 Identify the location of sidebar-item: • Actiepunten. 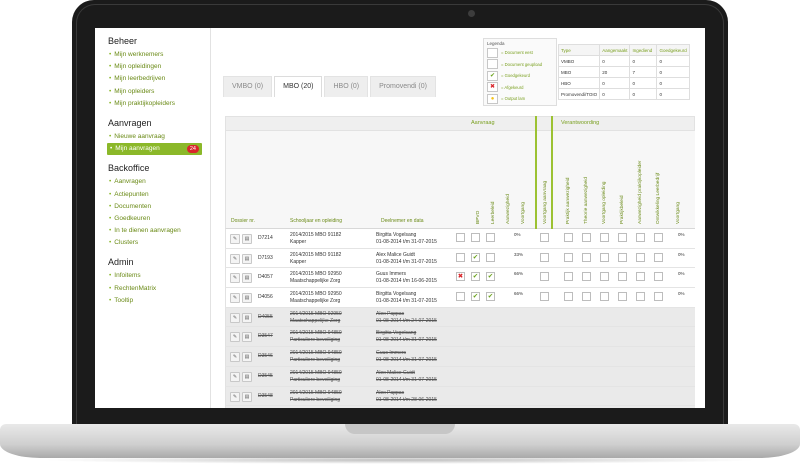
(159, 195).